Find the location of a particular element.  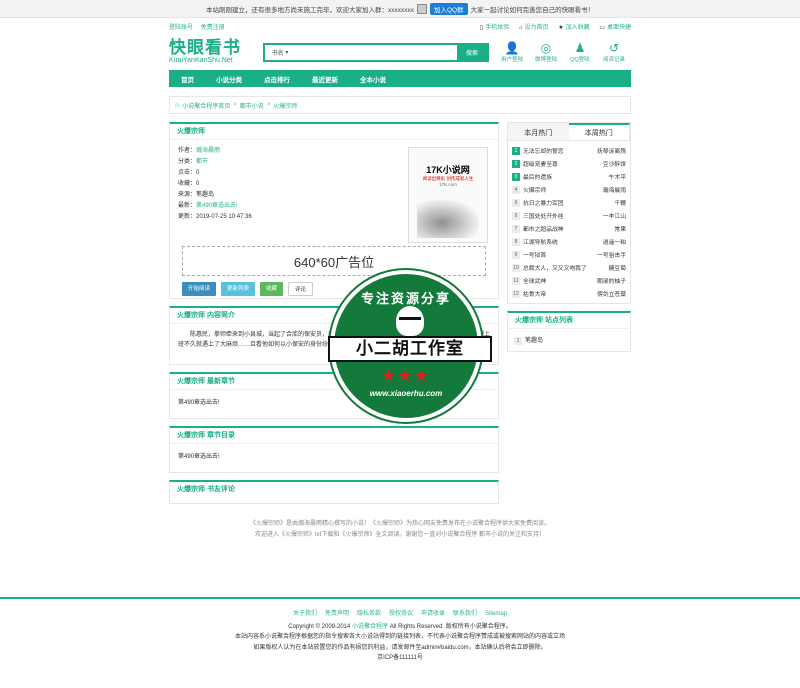

start-reading-button: 开始阅读 is located at coordinates (199, 289).